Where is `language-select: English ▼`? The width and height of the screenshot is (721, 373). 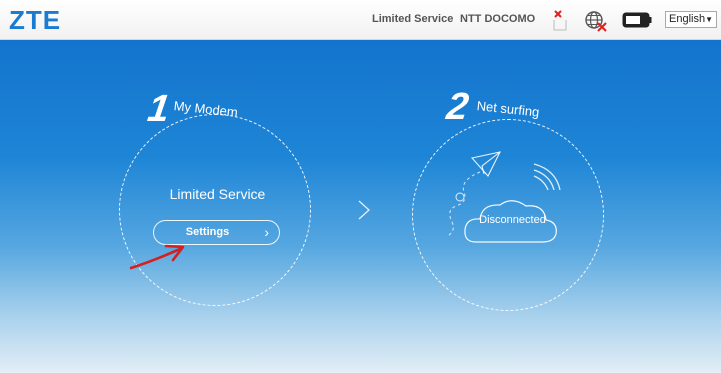 language-select: English ▼ is located at coordinates (691, 19).